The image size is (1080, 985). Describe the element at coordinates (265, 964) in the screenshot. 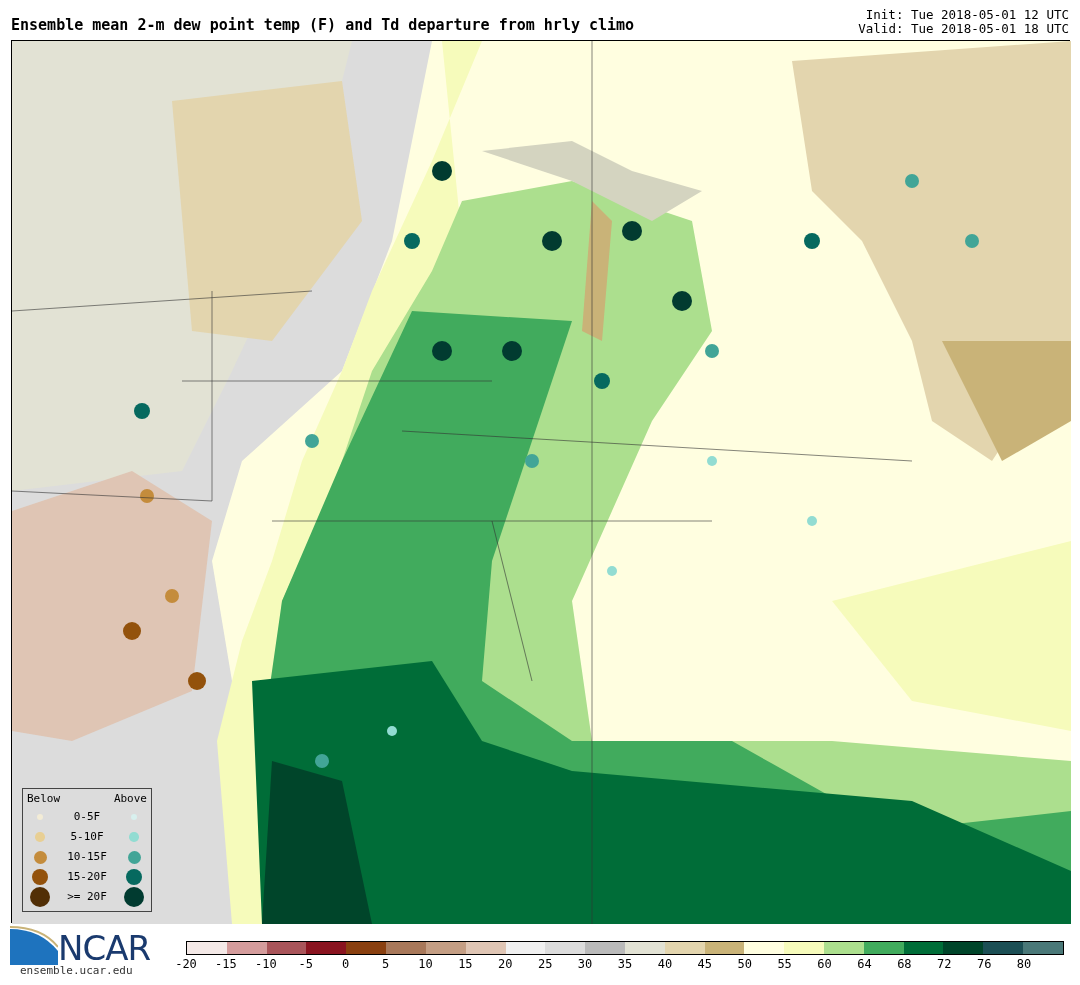

I see `tick-label: -10` at that location.